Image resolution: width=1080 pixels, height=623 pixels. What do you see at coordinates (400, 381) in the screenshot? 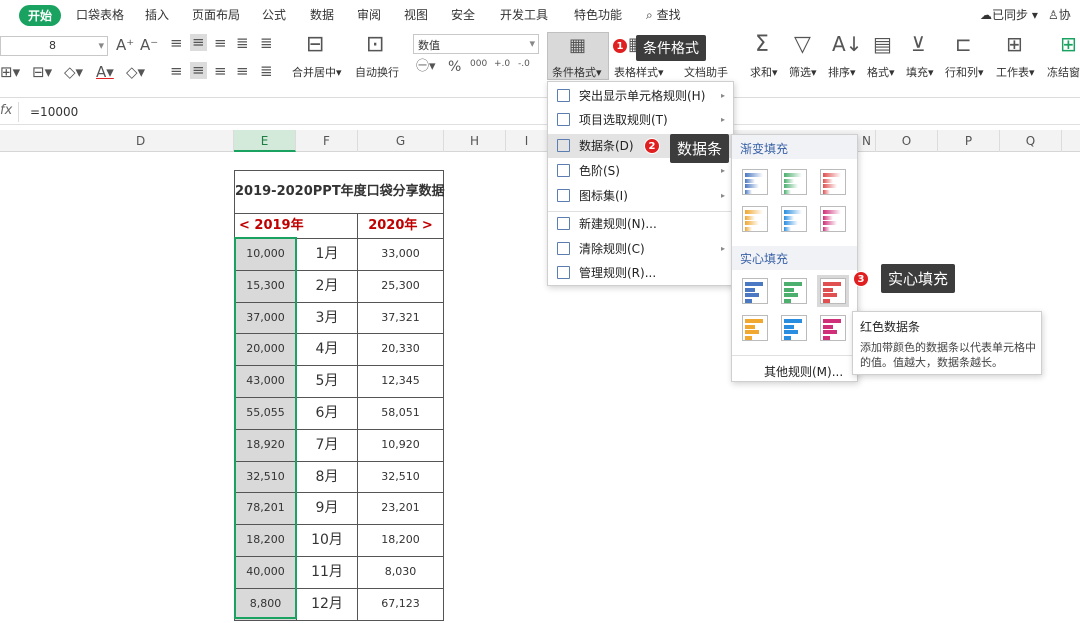
I see `cell-2020-value: 12,345` at bounding box center [400, 381].